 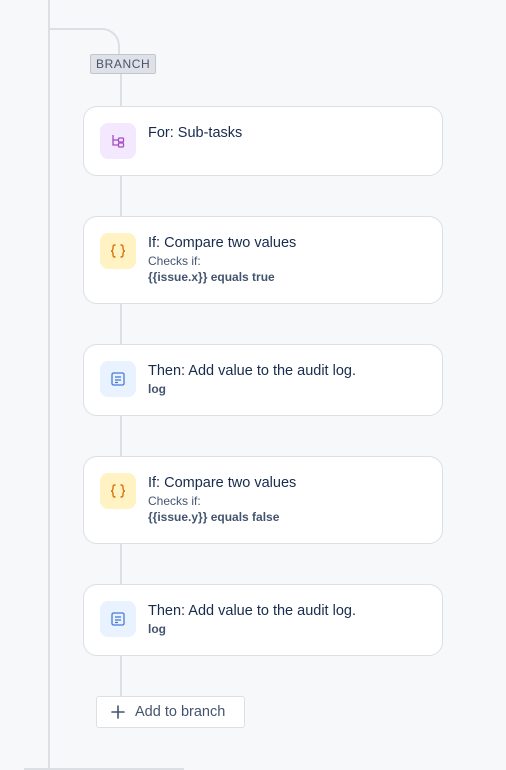 What do you see at coordinates (195, 133) in the screenshot?
I see `card-title: For: Sub-tasks` at bounding box center [195, 133].